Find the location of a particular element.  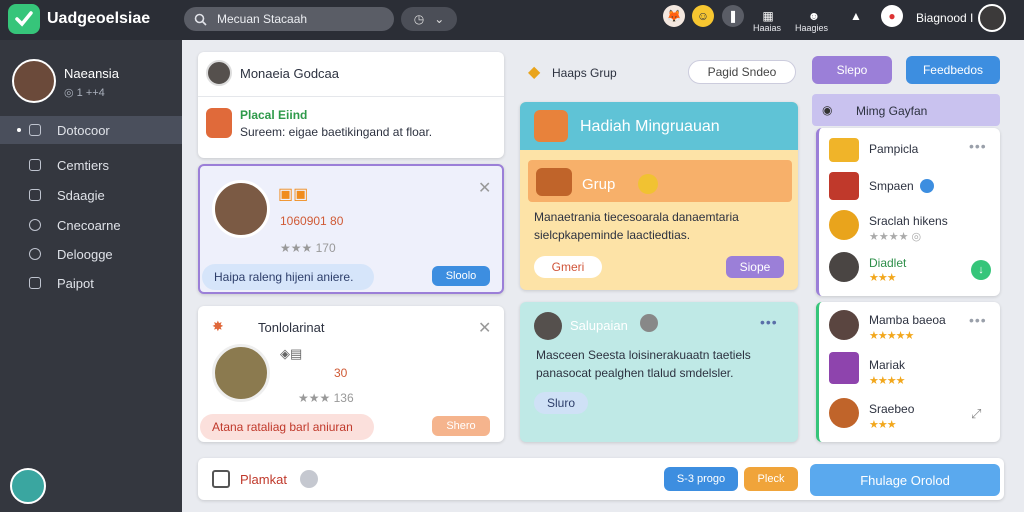

feed-title: Monaeia Godcaa is located at coordinates (290, 73).